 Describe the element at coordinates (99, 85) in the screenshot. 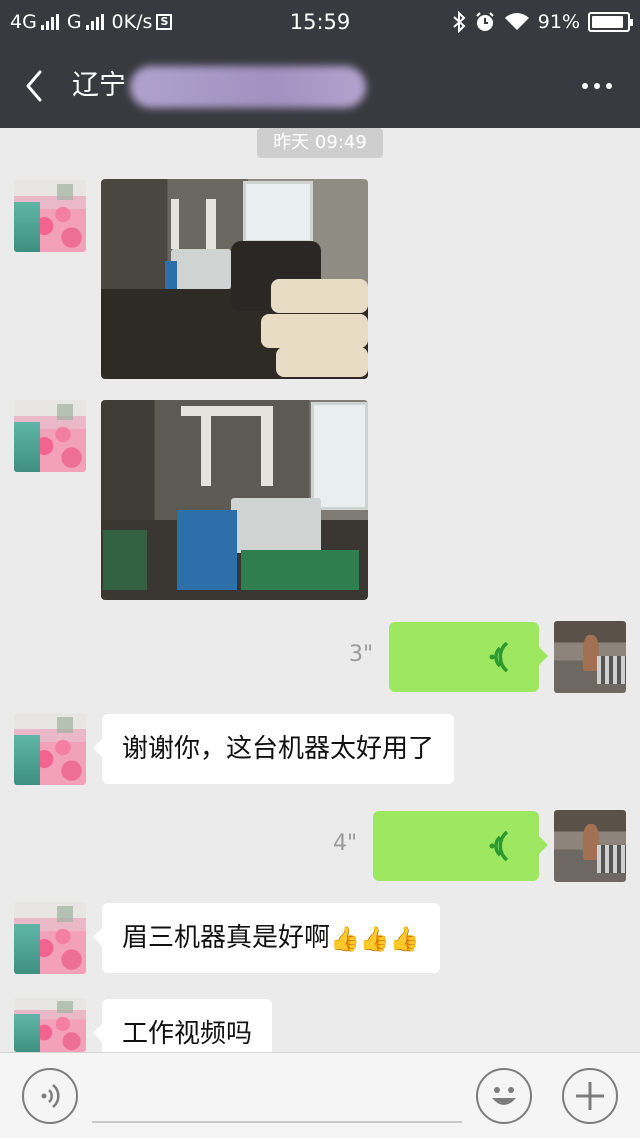

I see `chat-title: 辽宁` at that location.